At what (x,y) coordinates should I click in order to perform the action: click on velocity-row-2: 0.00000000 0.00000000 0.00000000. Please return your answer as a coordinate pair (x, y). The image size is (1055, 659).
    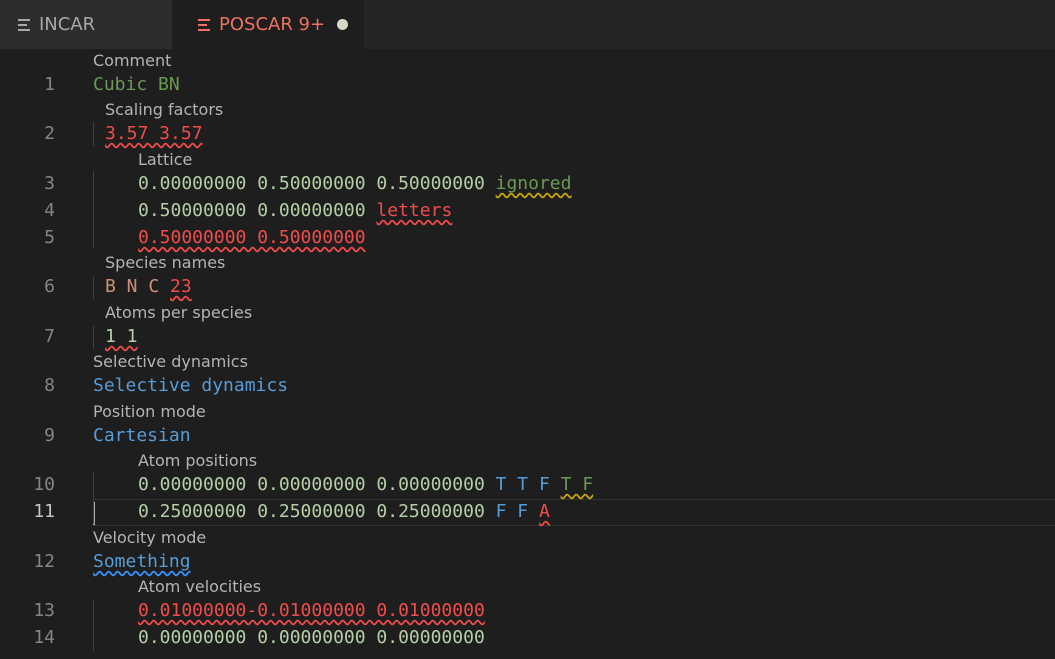
    Looking at the image, I should click on (311, 637).